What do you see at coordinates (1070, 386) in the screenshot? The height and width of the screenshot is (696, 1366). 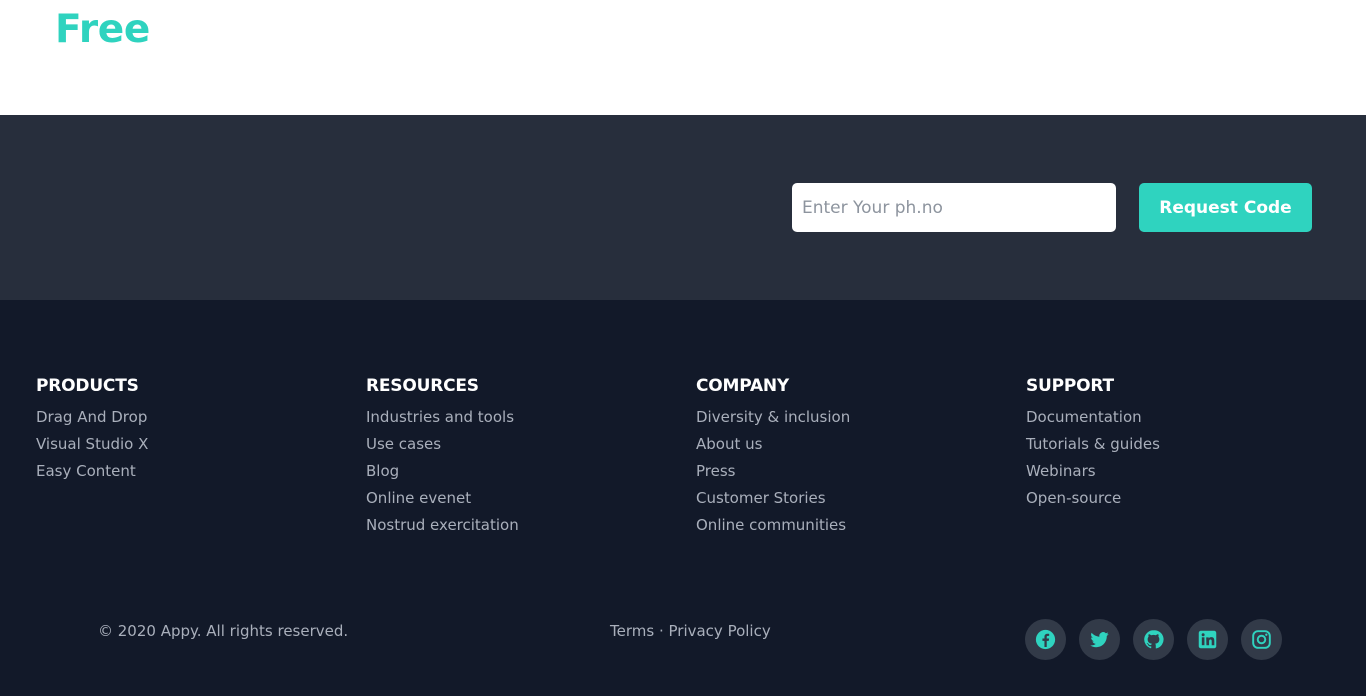 I see `column-heading: SUPPORT` at bounding box center [1070, 386].